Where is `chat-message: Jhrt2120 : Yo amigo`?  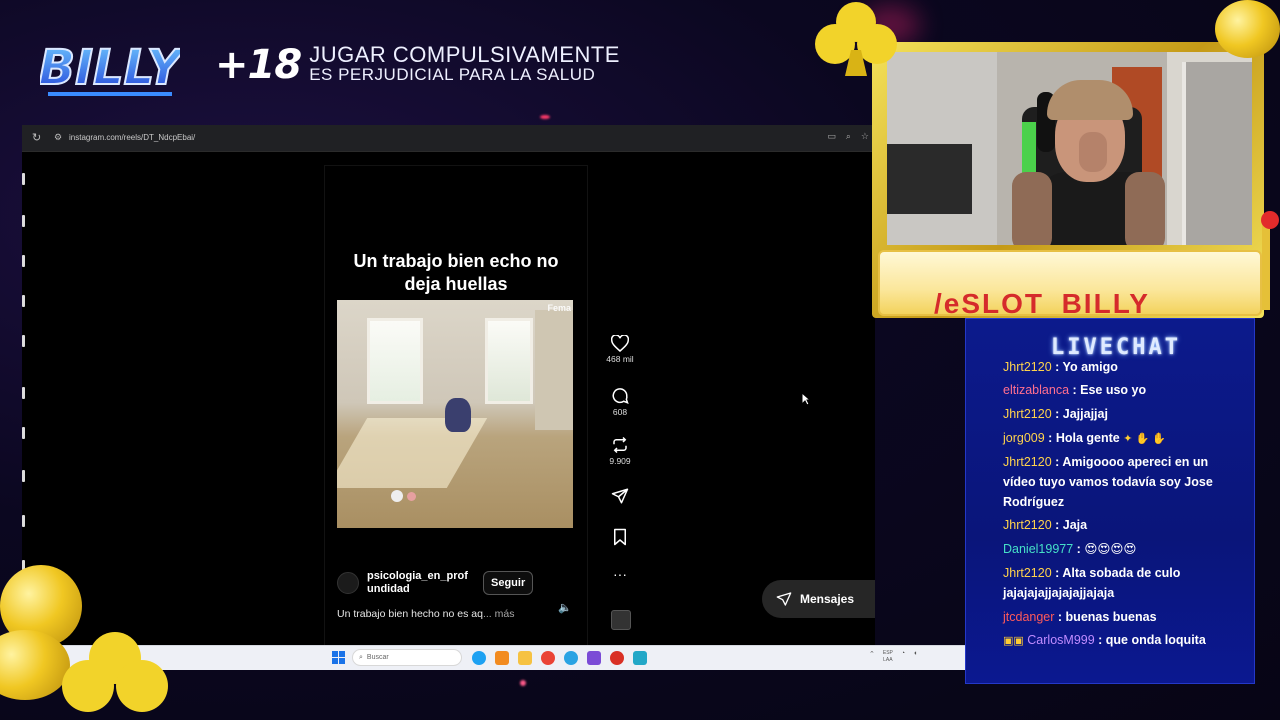
chat-message: Jhrt2120 : Yo amigo is located at coordinates (1060, 367).